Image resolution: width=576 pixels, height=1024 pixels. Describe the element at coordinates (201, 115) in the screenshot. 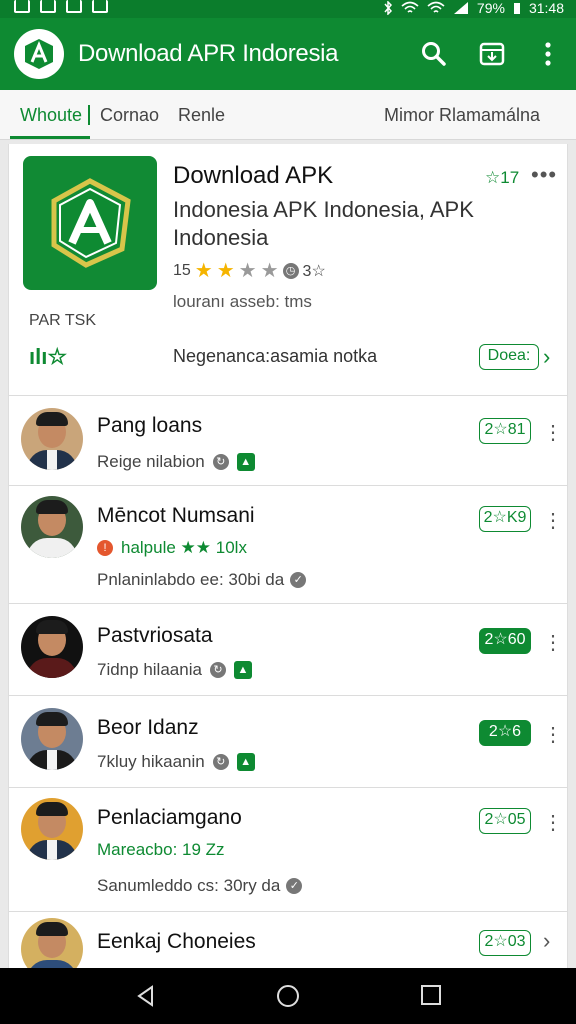

I see `tab-renle: Renle` at that location.